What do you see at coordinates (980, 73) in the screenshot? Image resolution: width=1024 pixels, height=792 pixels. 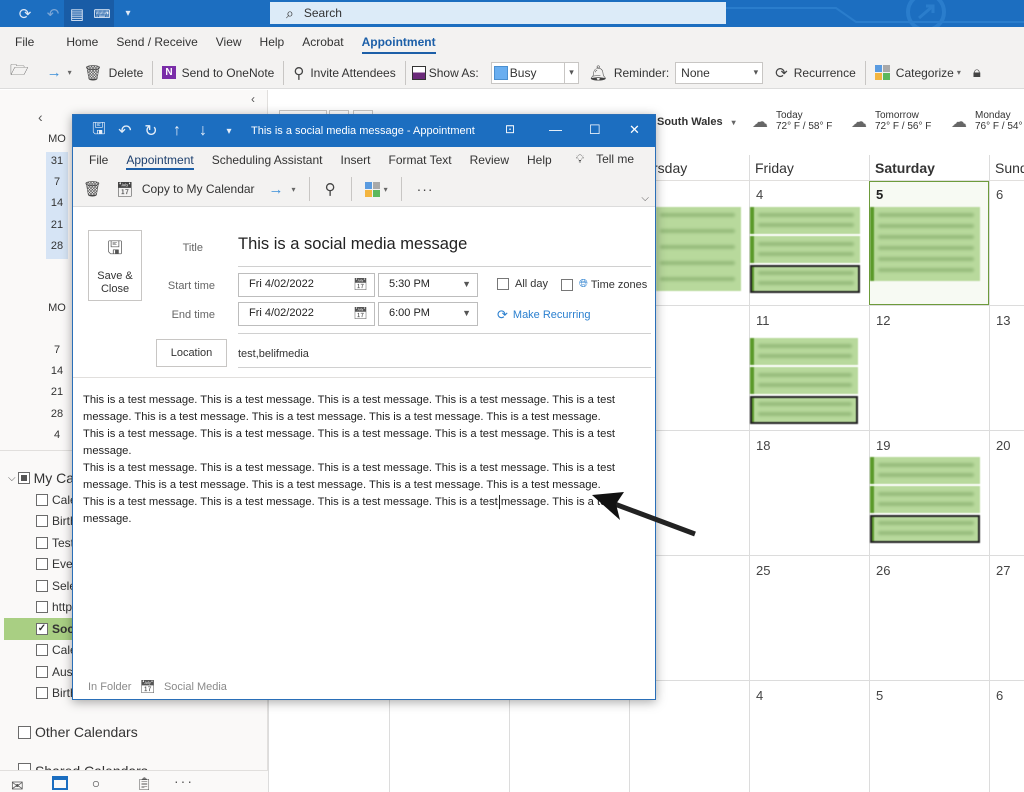 I see `private-button: 🔒︎` at bounding box center [980, 73].